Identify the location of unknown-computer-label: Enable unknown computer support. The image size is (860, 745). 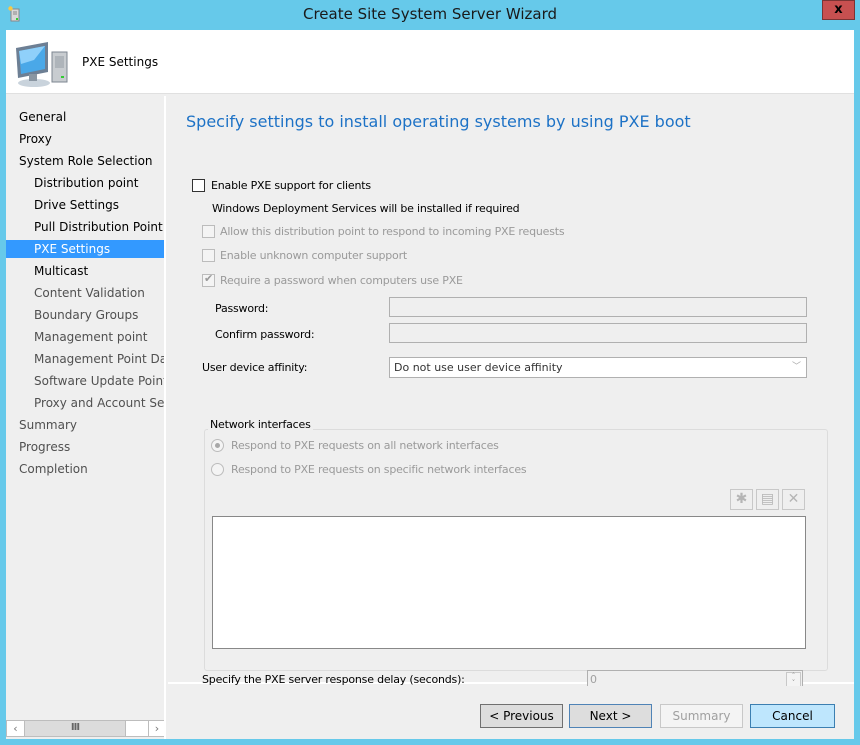
(314, 255).